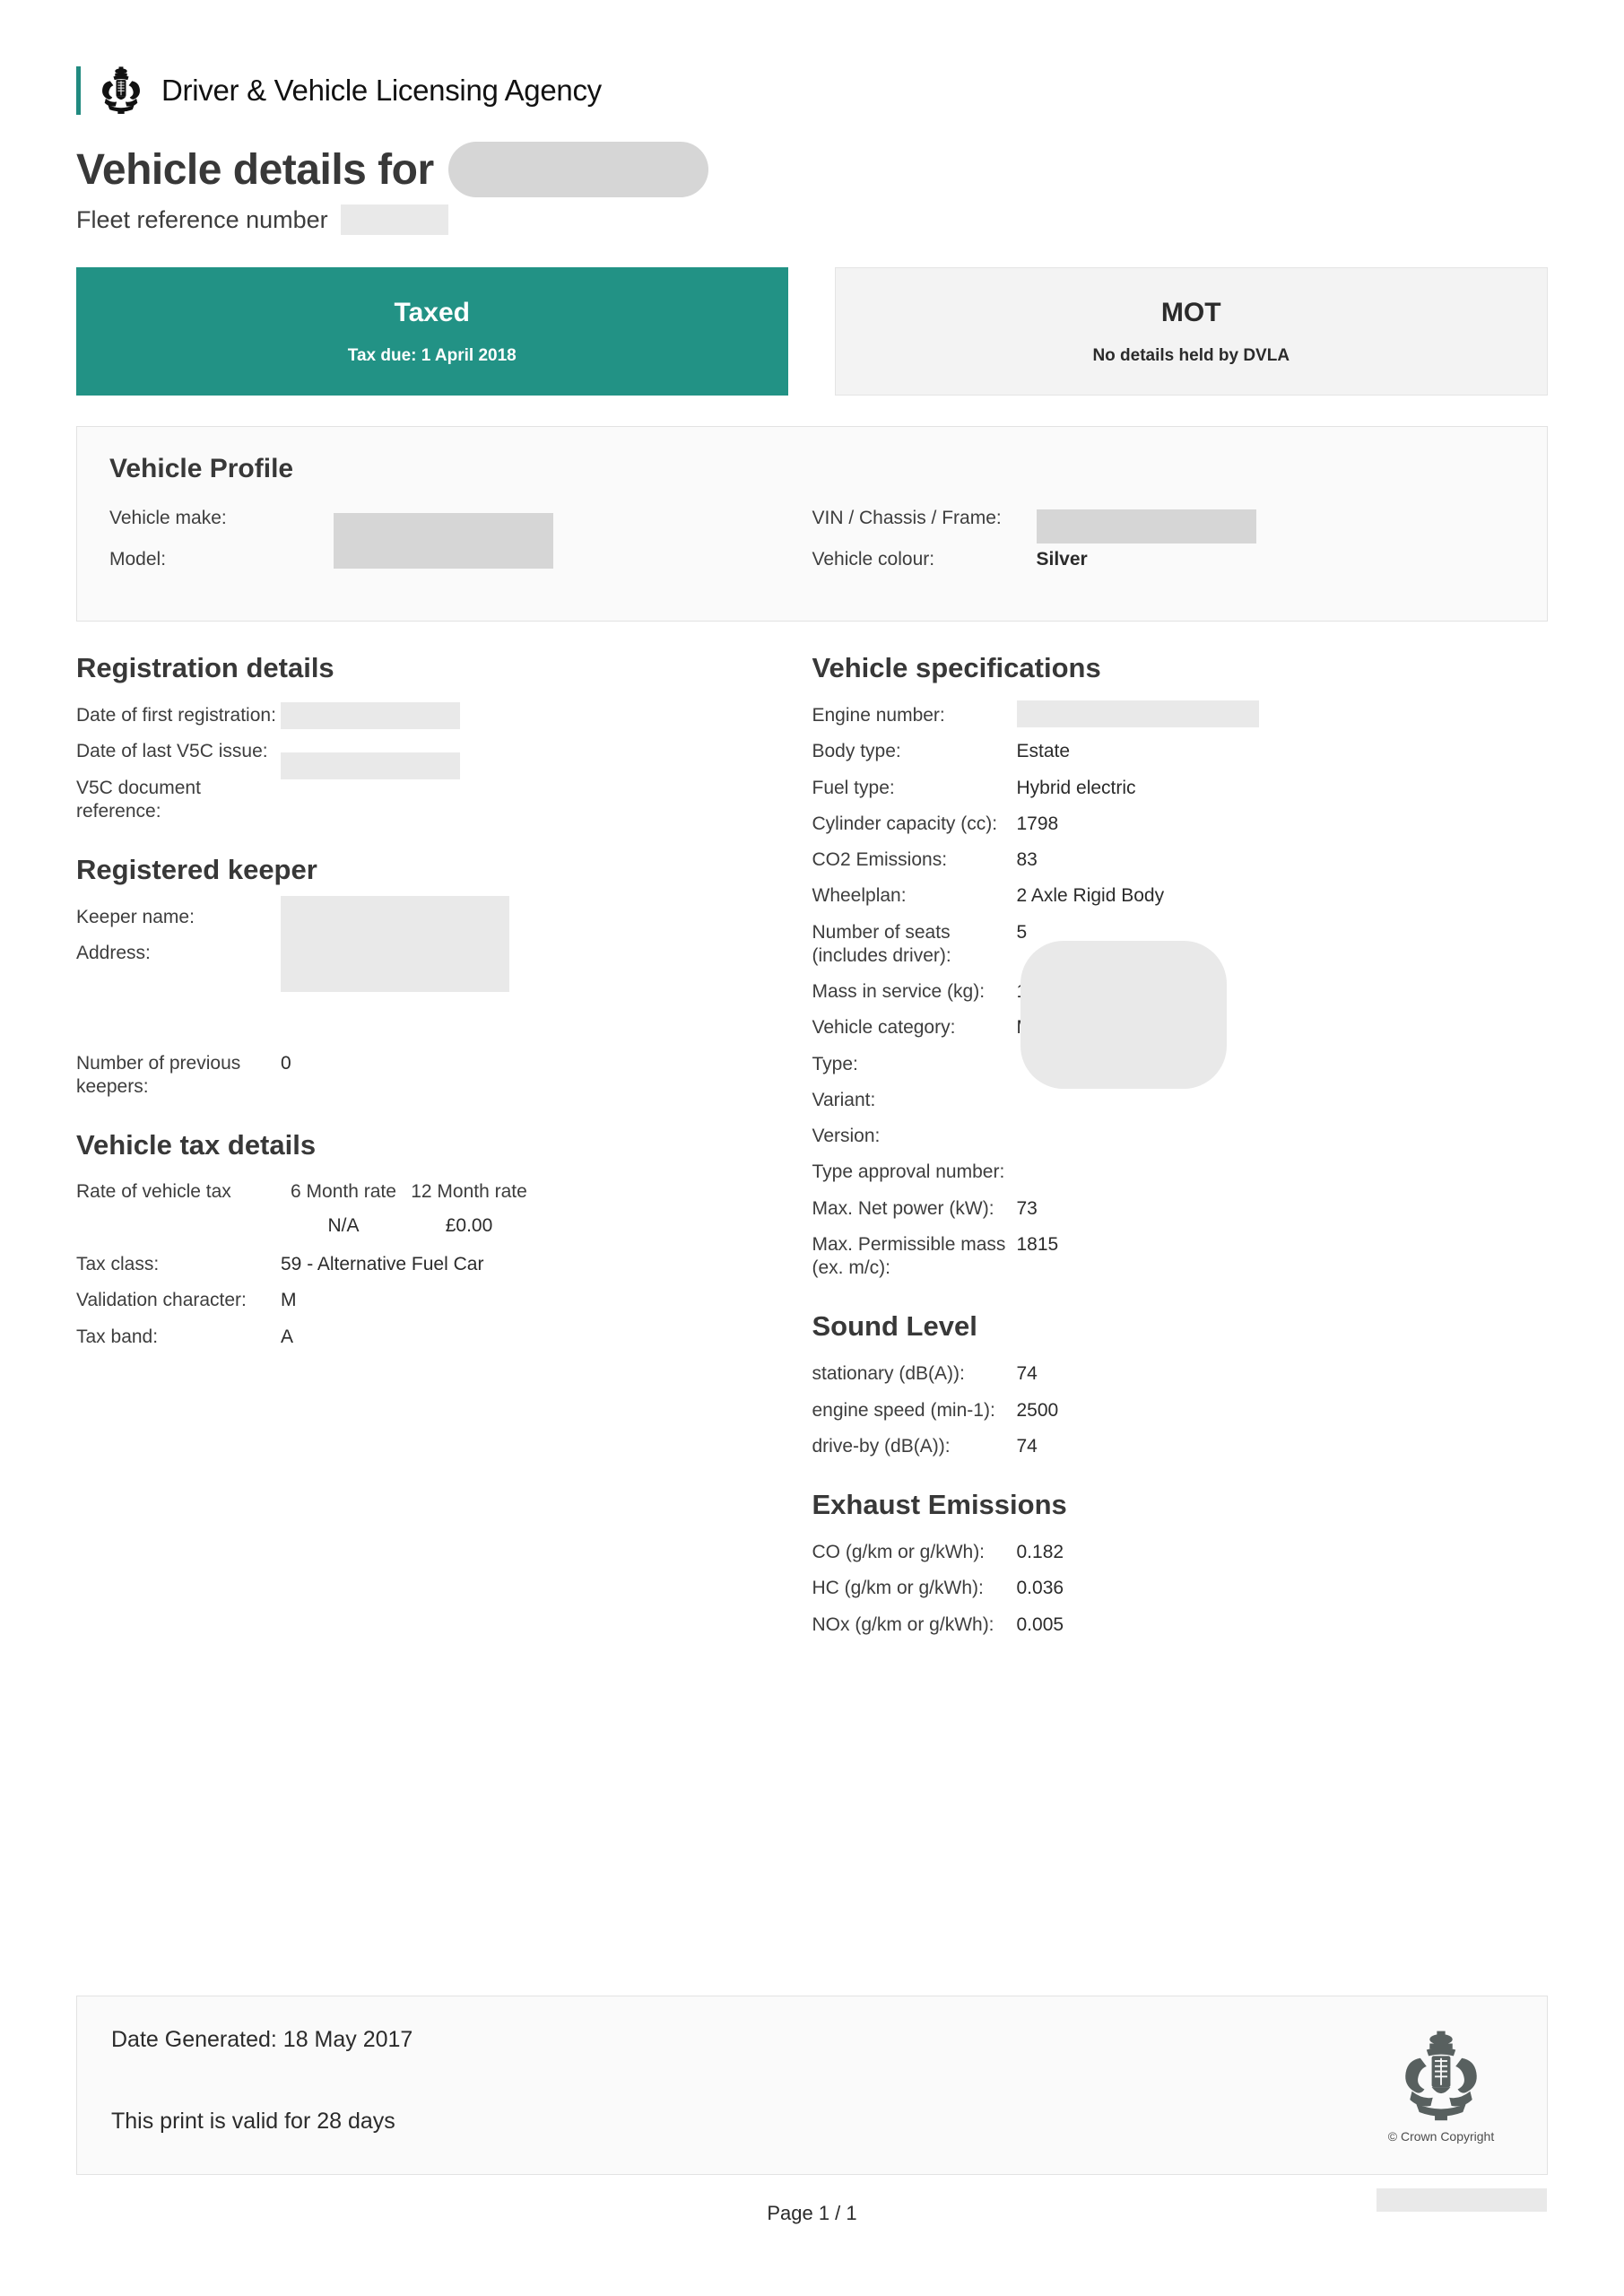 The image size is (1624, 2296). Describe the element at coordinates (1137, 713) in the screenshot. I see `engine-number-redaction` at that location.